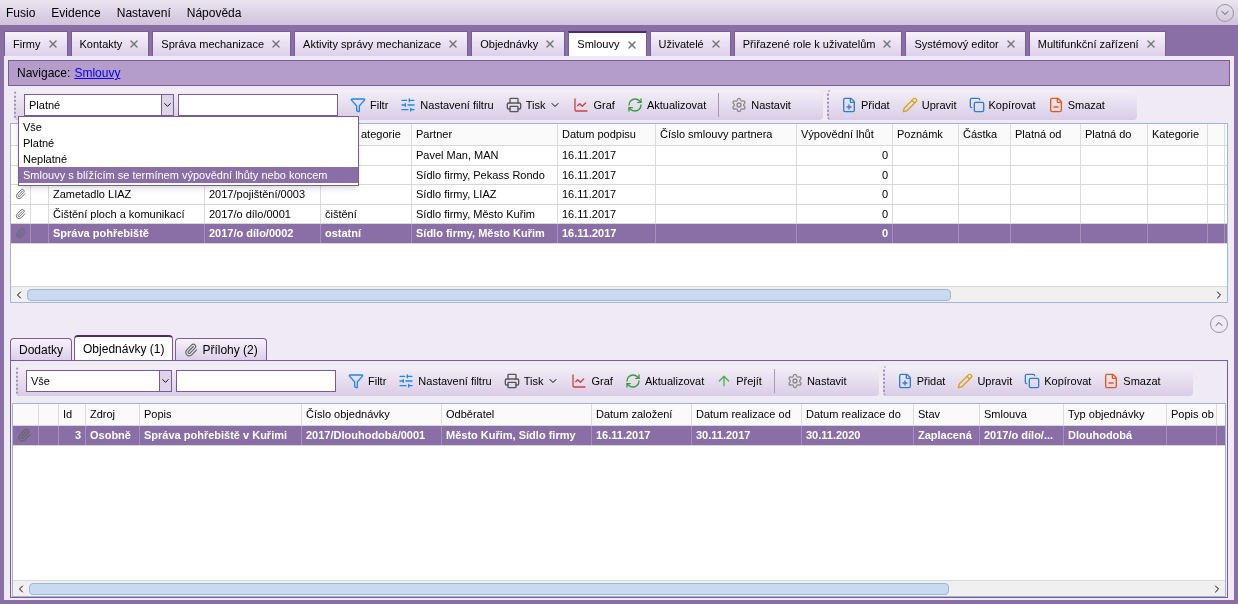 The image size is (1238, 604). Describe the element at coordinates (99, 105) in the screenshot. I see `filter-combobox: Platné` at that location.